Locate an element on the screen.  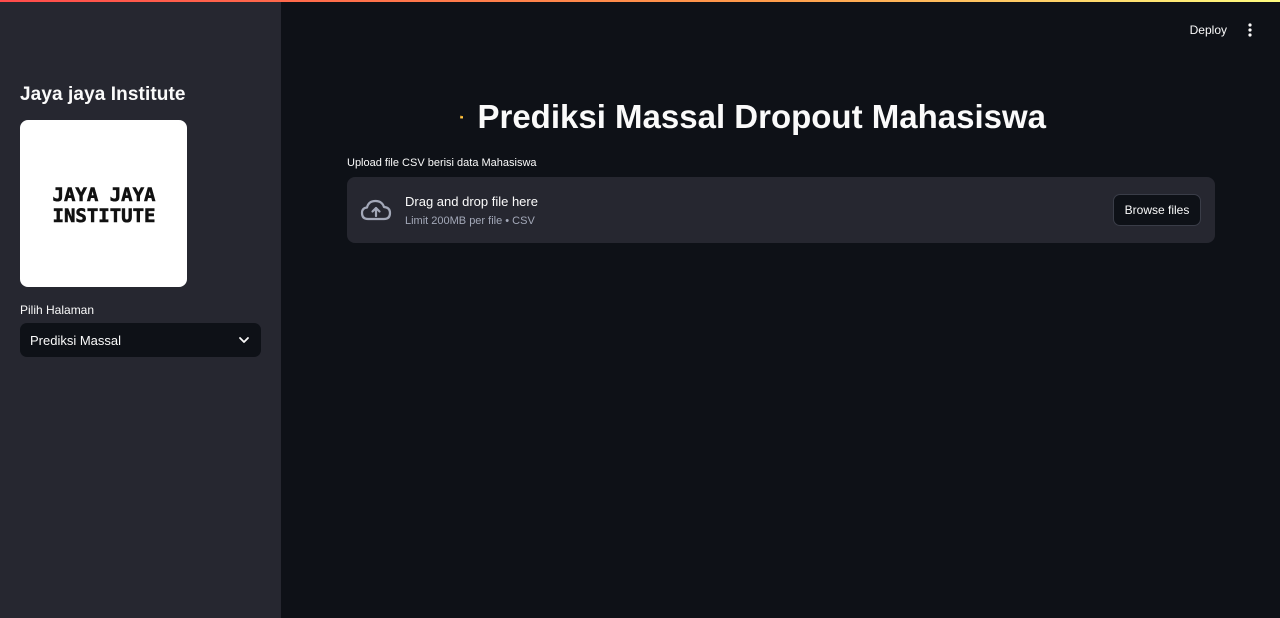
open-folder-icon is located at coordinates (462, 117).